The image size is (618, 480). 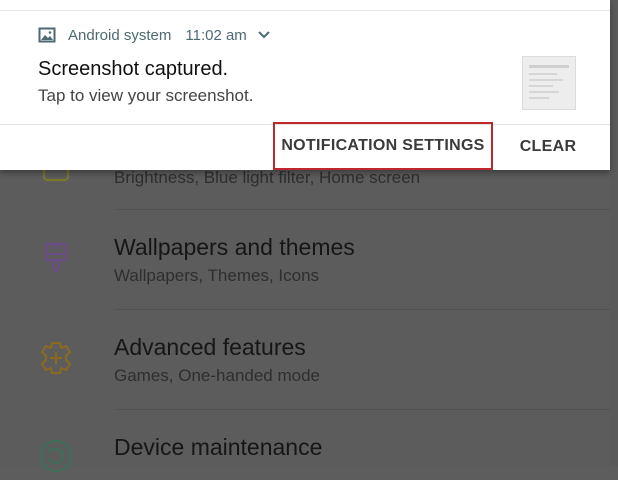 What do you see at coordinates (217, 375) in the screenshot?
I see `settings-item-subtitle: Games, One-handed mode` at bounding box center [217, 375].